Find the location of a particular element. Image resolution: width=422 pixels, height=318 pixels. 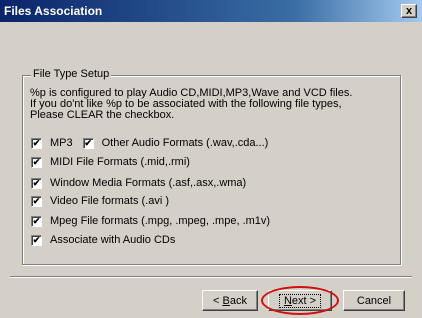

title-bar: Files Association x is located at coordinates (211, 11).